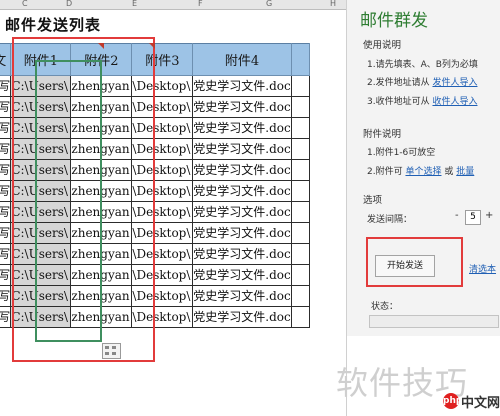 This screenshot has height=416, width=500. What do you see at coordinates (390, 220) in the screenshot?
I see `interval-label: 发送间隔：` at bounding box center [390, 220].